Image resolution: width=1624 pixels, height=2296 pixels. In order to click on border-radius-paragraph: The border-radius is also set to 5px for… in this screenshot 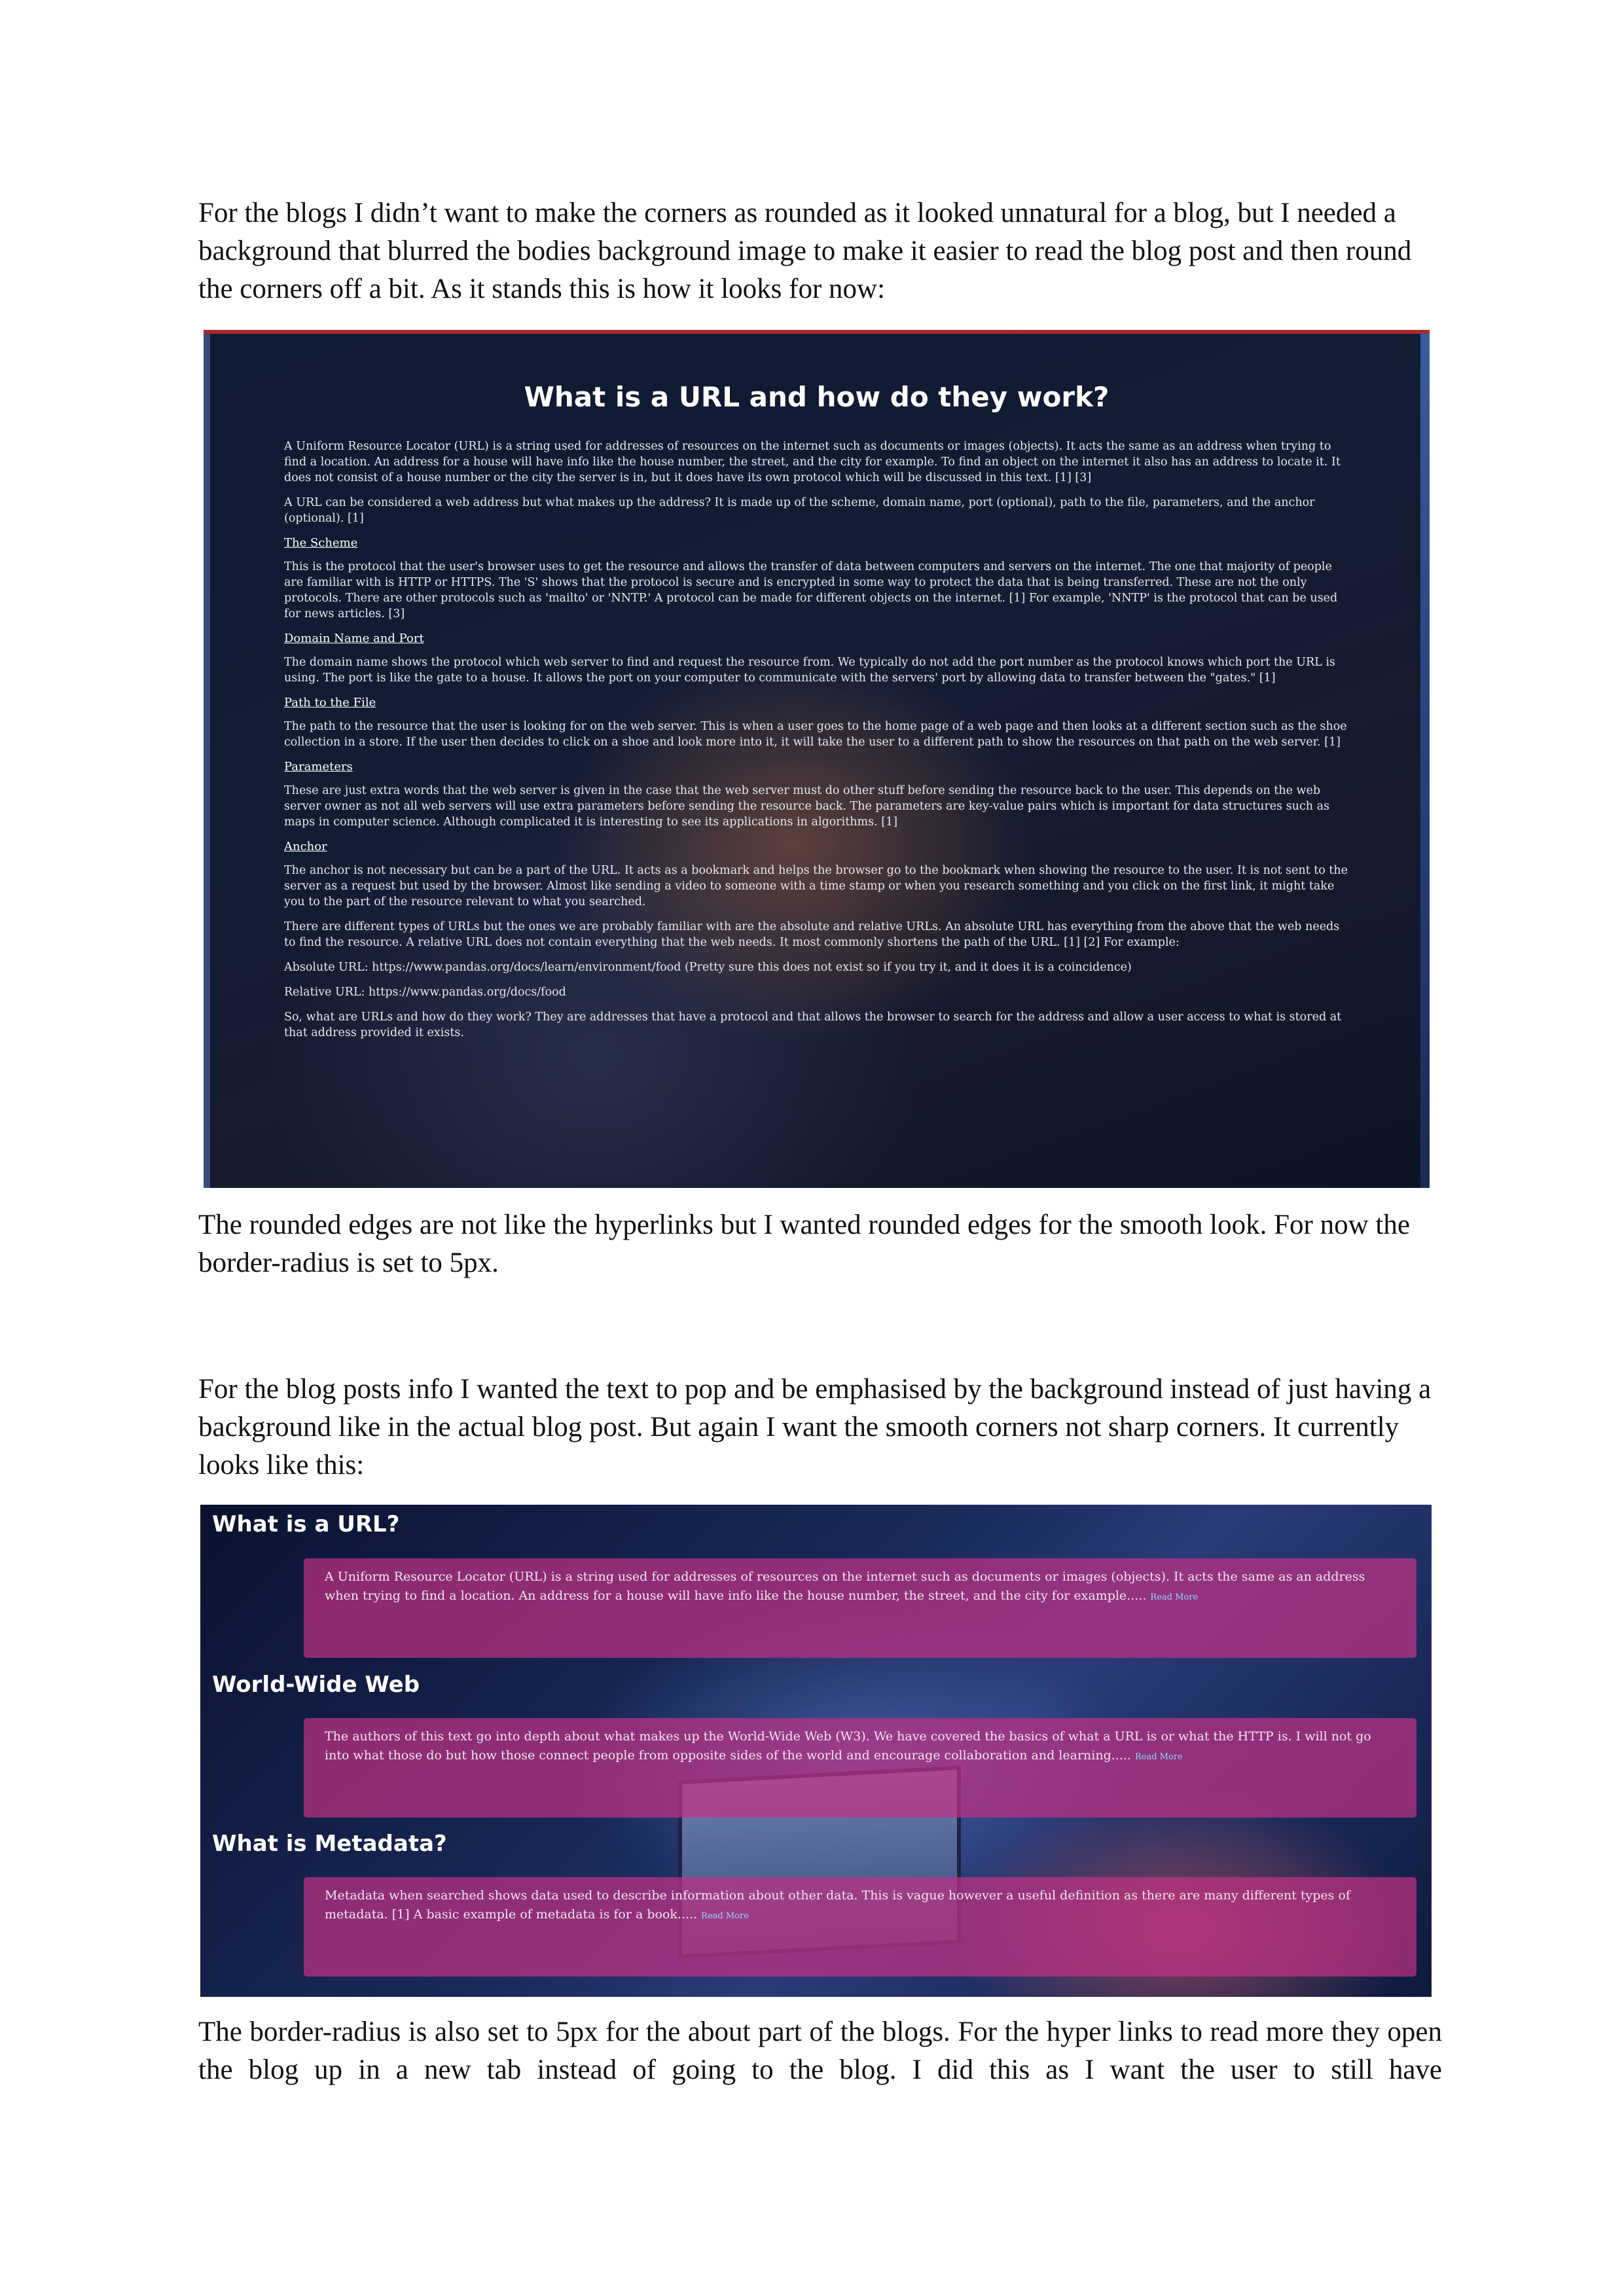, I will do `click(820, 2051)`.